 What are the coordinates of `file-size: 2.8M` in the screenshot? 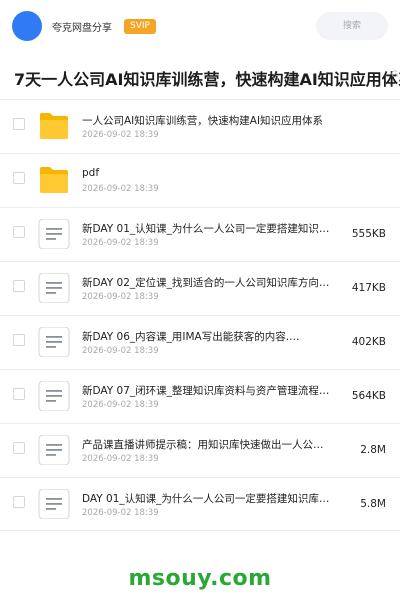 It's located at (373, 450).